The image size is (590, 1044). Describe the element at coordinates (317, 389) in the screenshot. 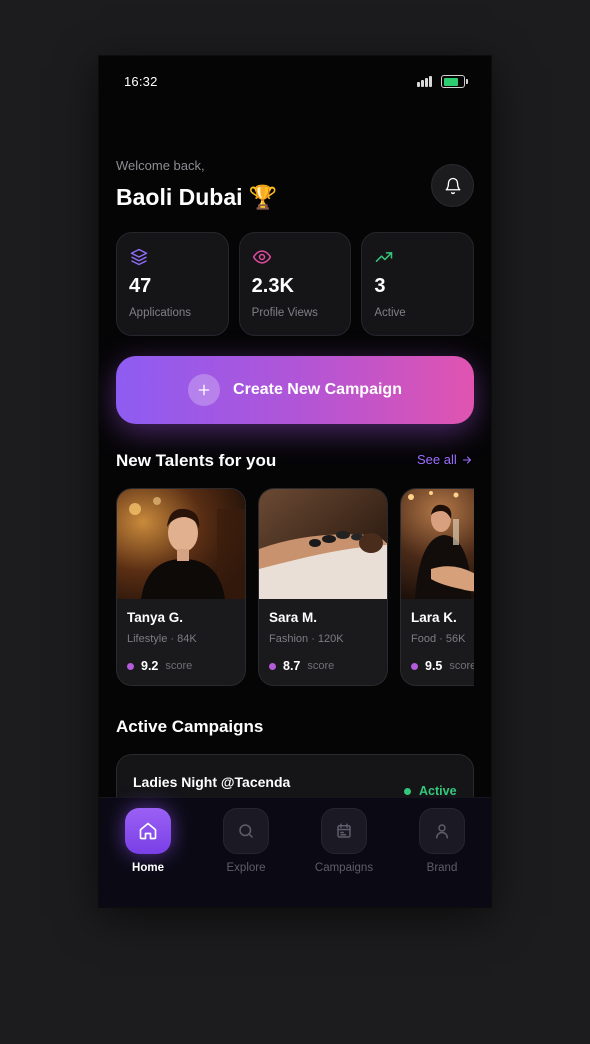

I see `create-campaign-label: Create New Campaign` at that location.